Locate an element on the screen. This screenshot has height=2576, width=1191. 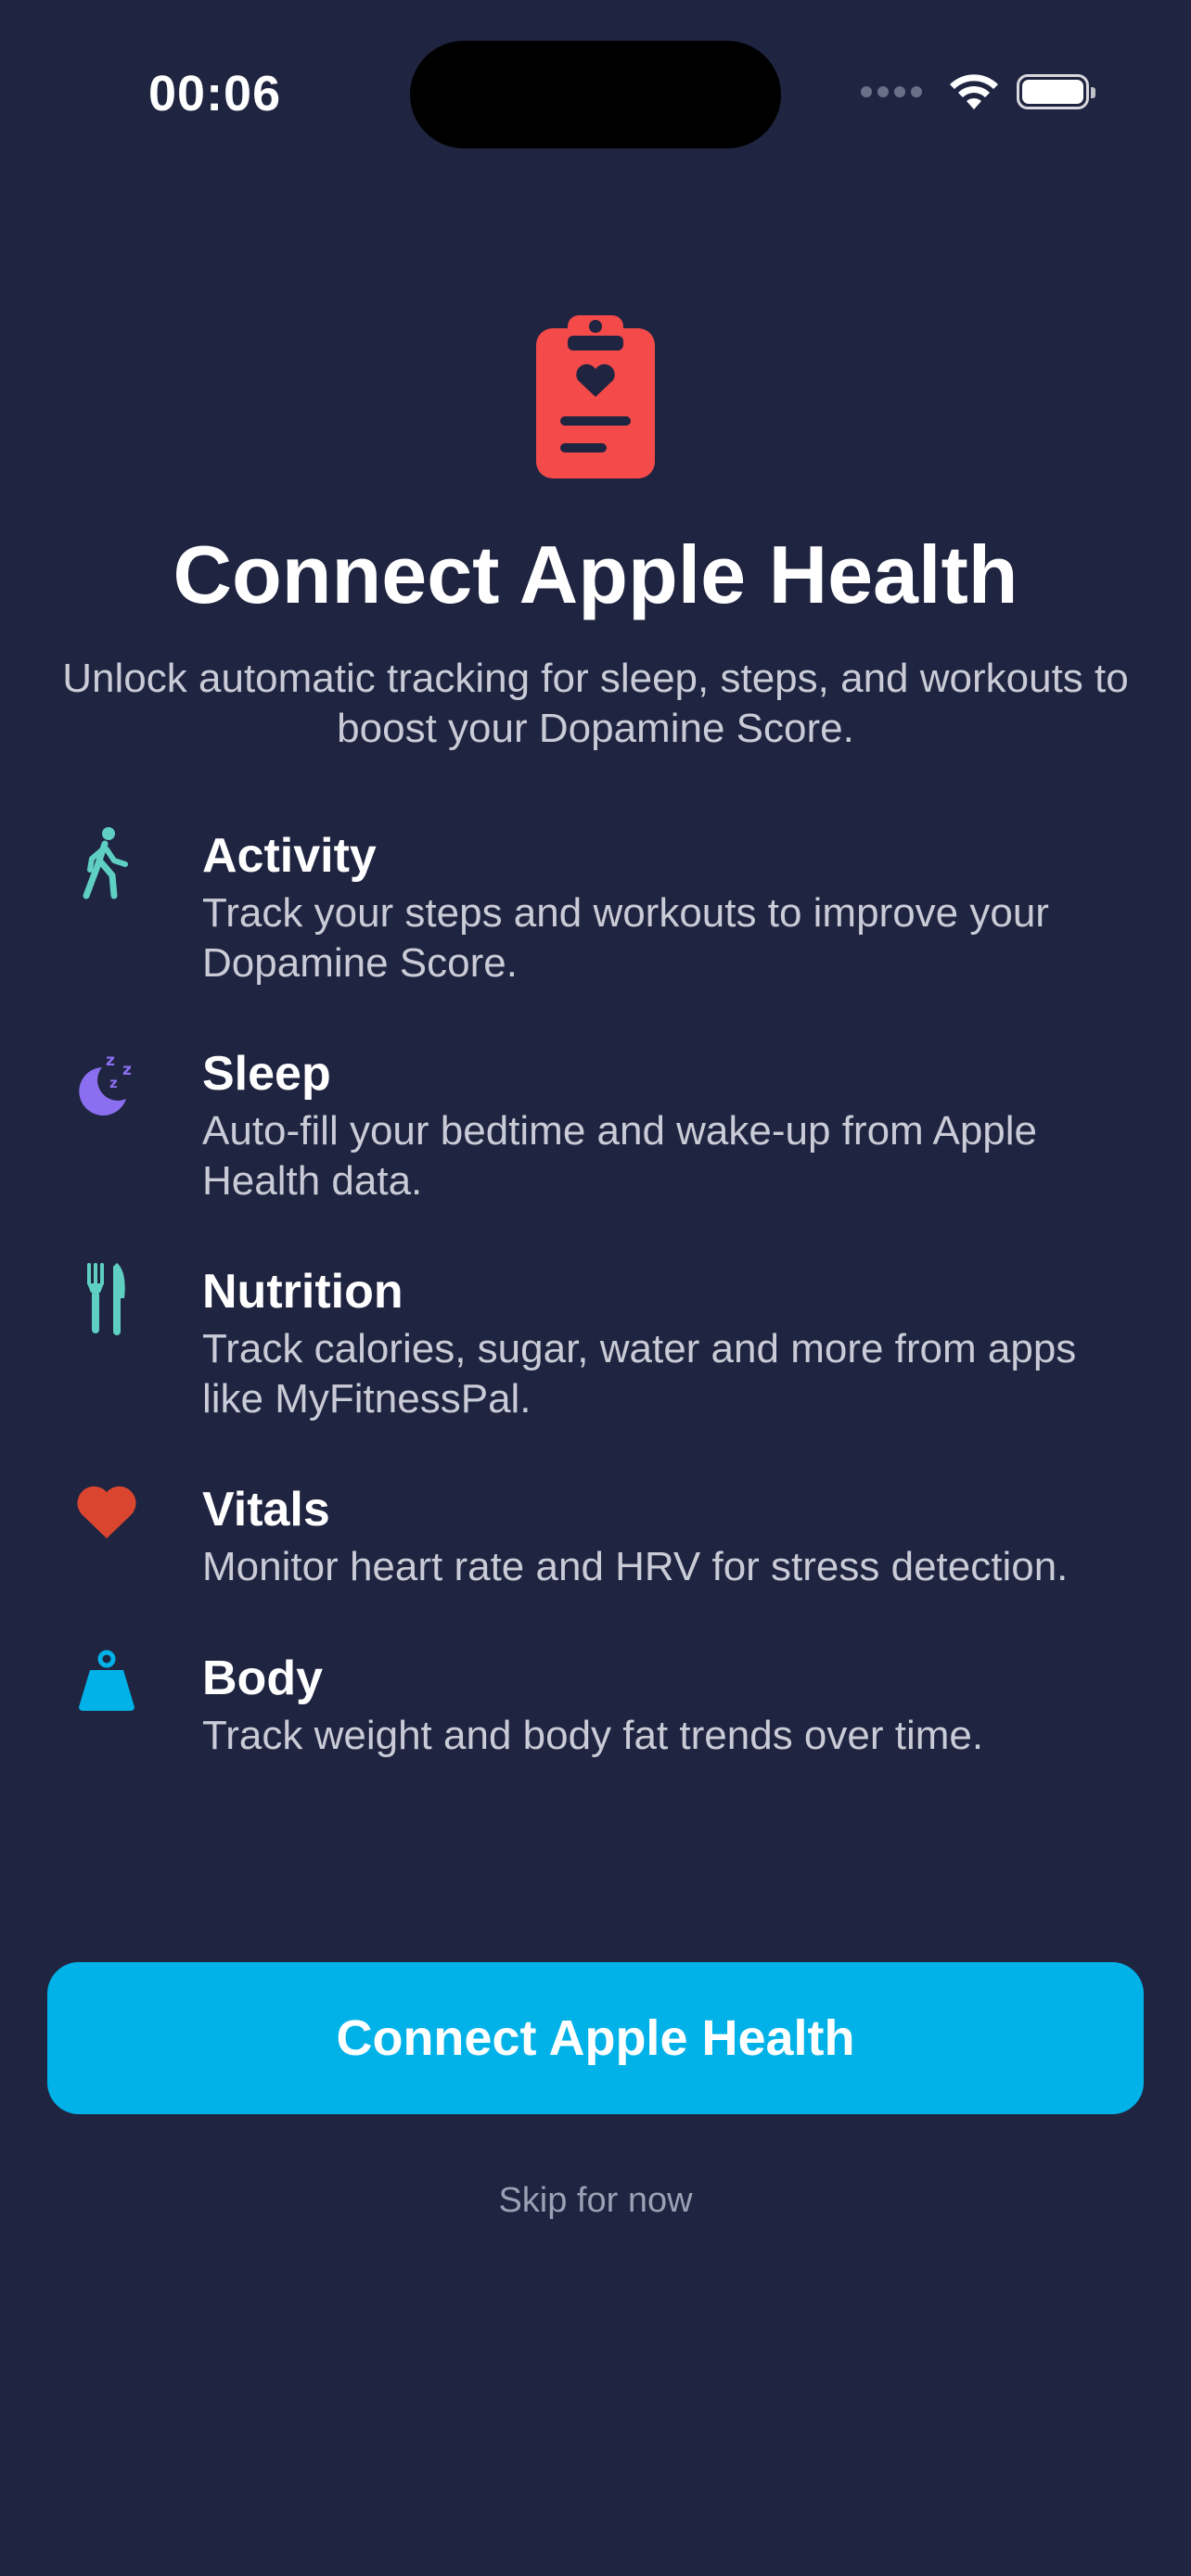
connect-apple-health-button: Connect Apple Health is located at coordinates (595, 2038).